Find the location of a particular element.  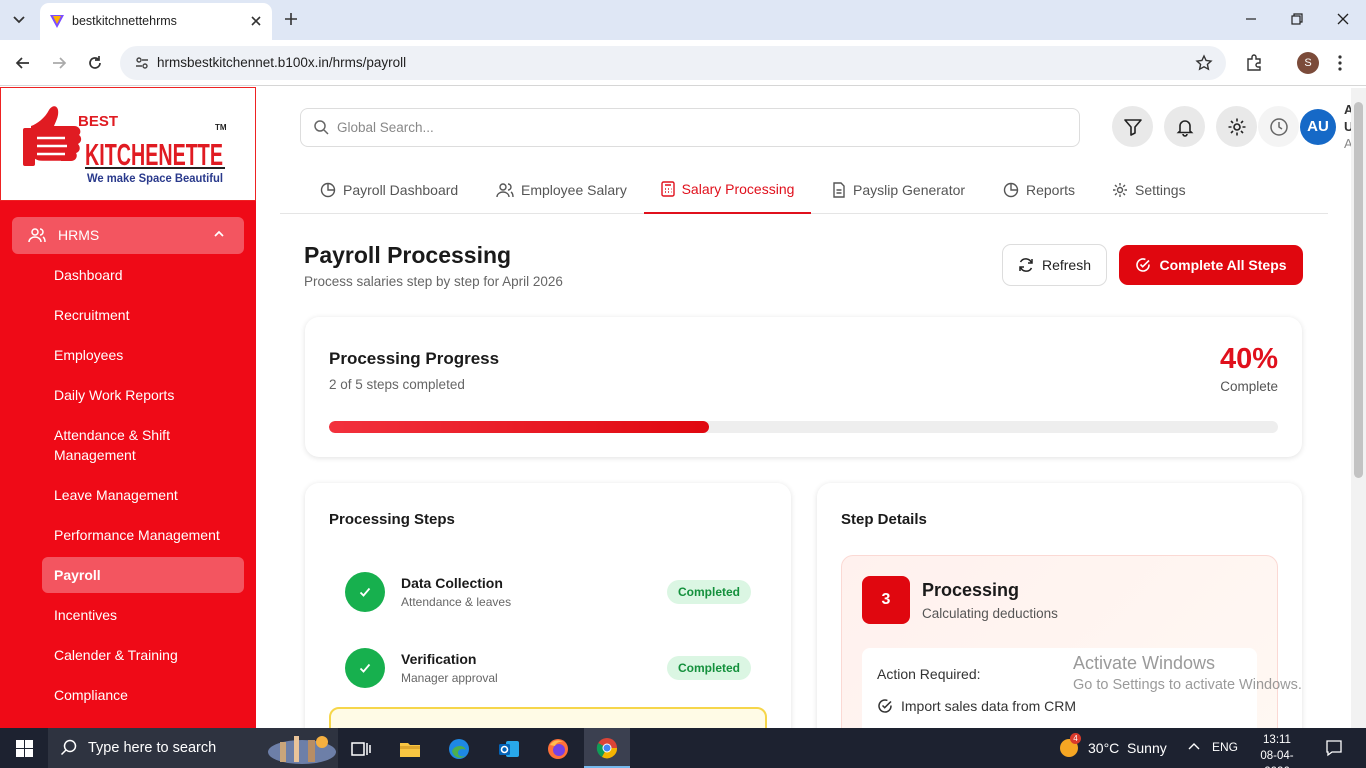

browser-tab: bestkitchnettehrms is located at coordinates (156, 21).